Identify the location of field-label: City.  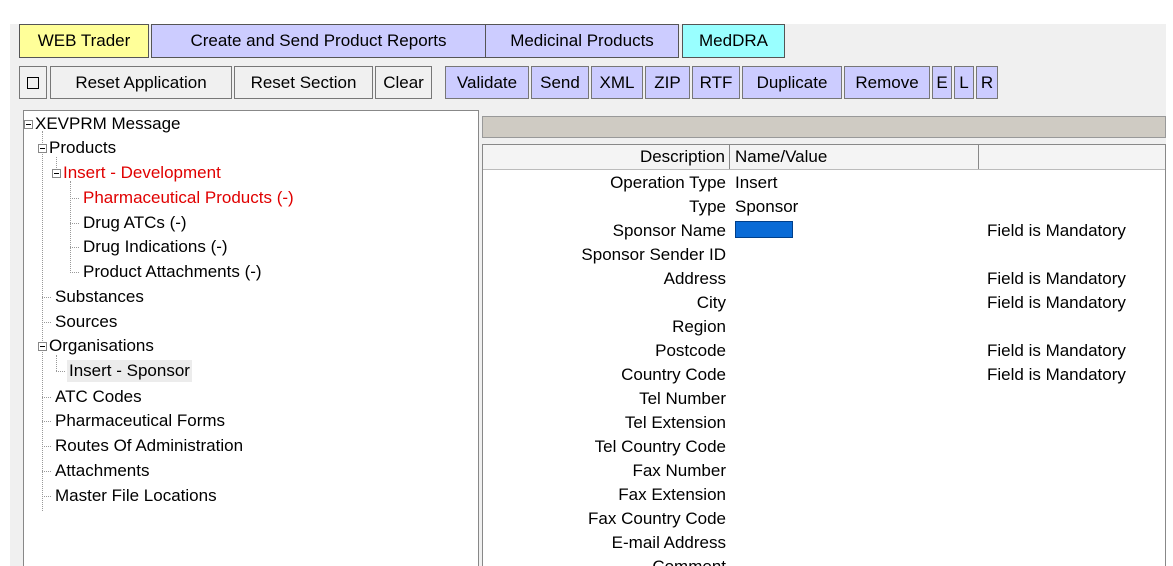
(711, 302).